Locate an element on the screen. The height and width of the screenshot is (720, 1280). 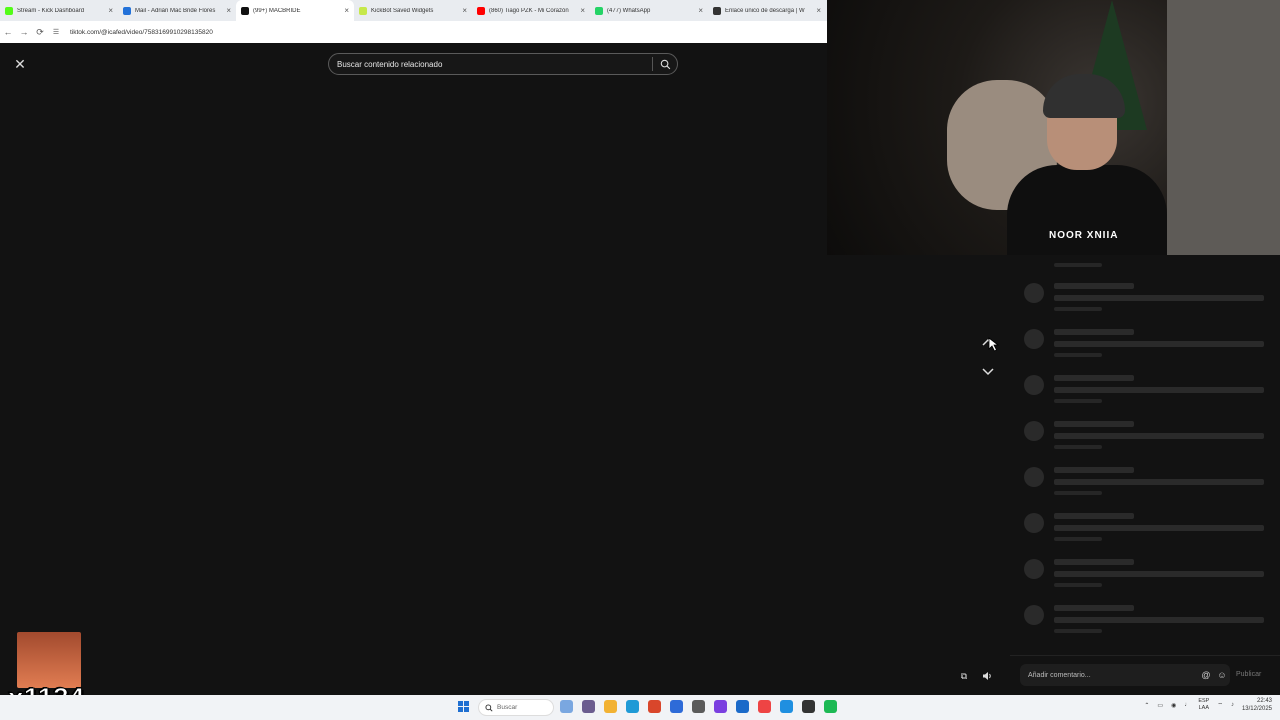
clock-date: 13/12/2025 is located at coordinates (1256, 709).